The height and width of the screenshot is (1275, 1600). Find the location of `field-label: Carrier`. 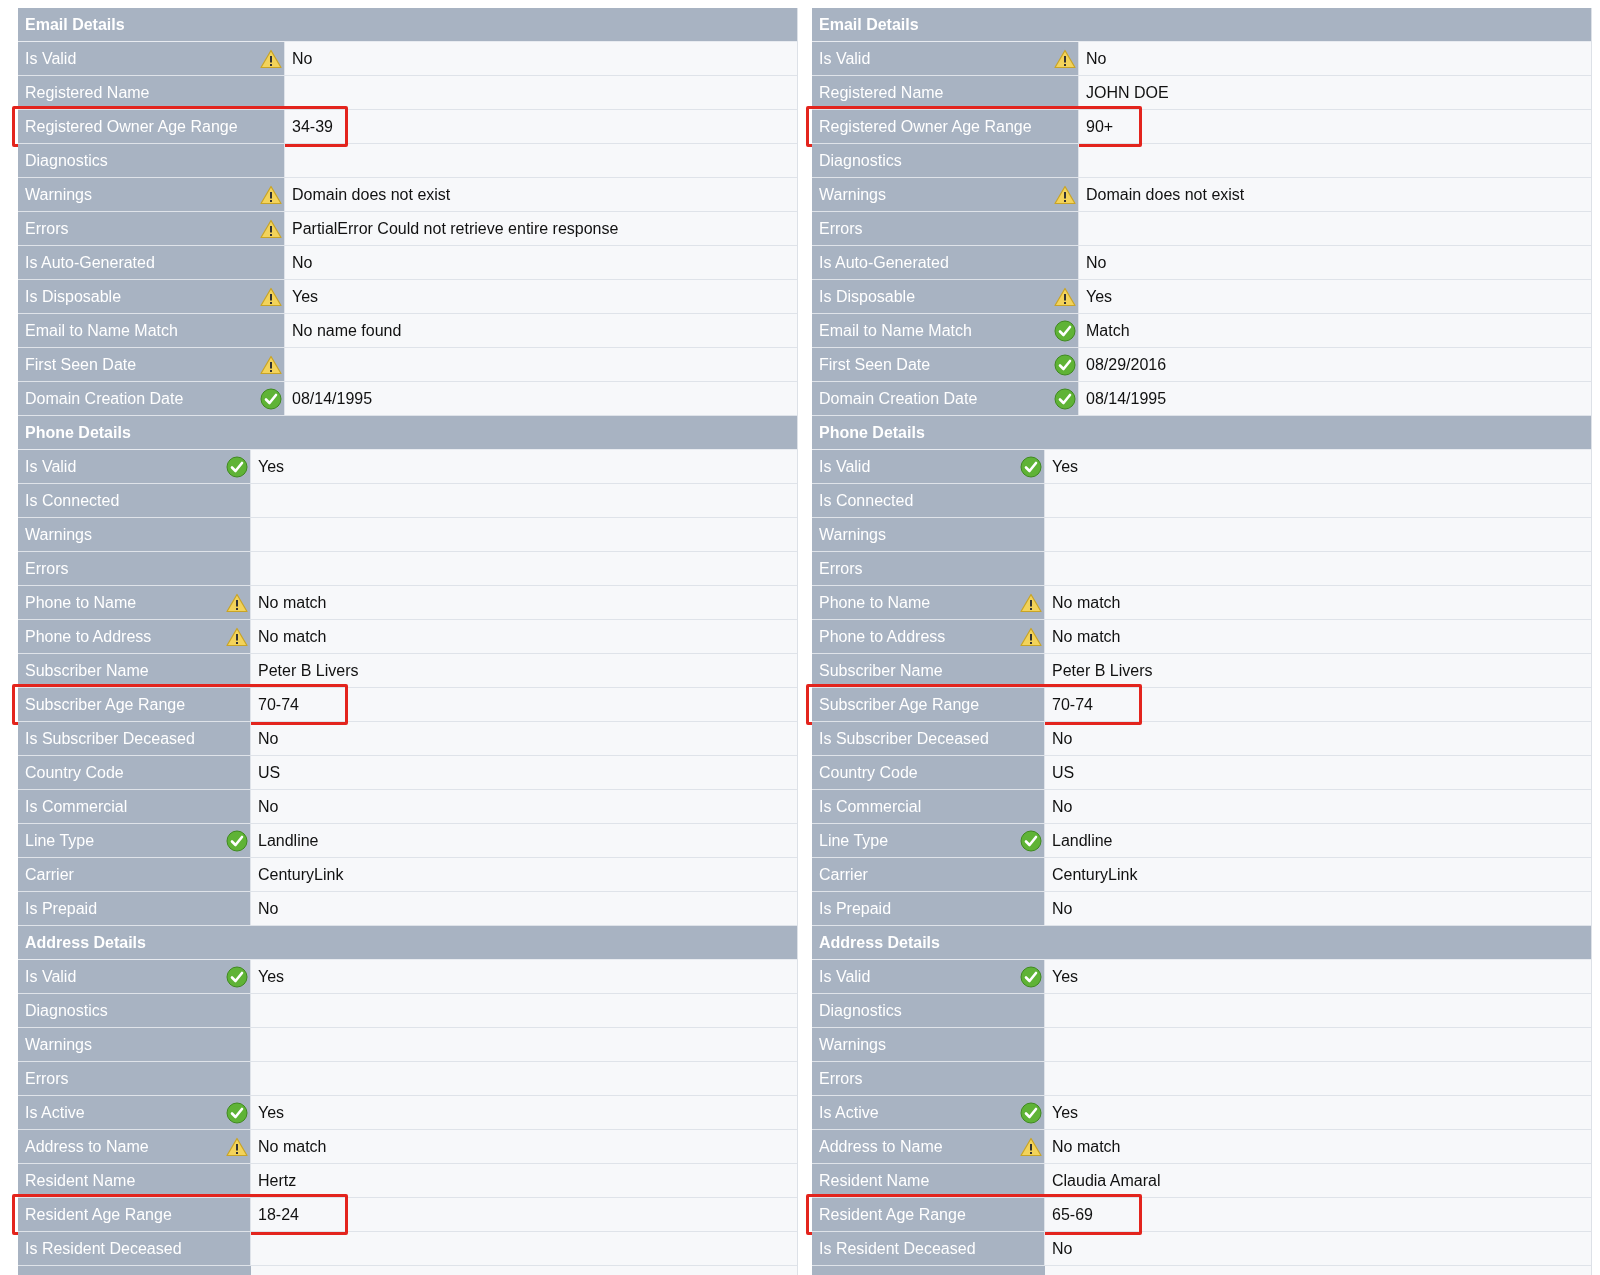

field-label: Carrier is located at coordinates (843, 874).